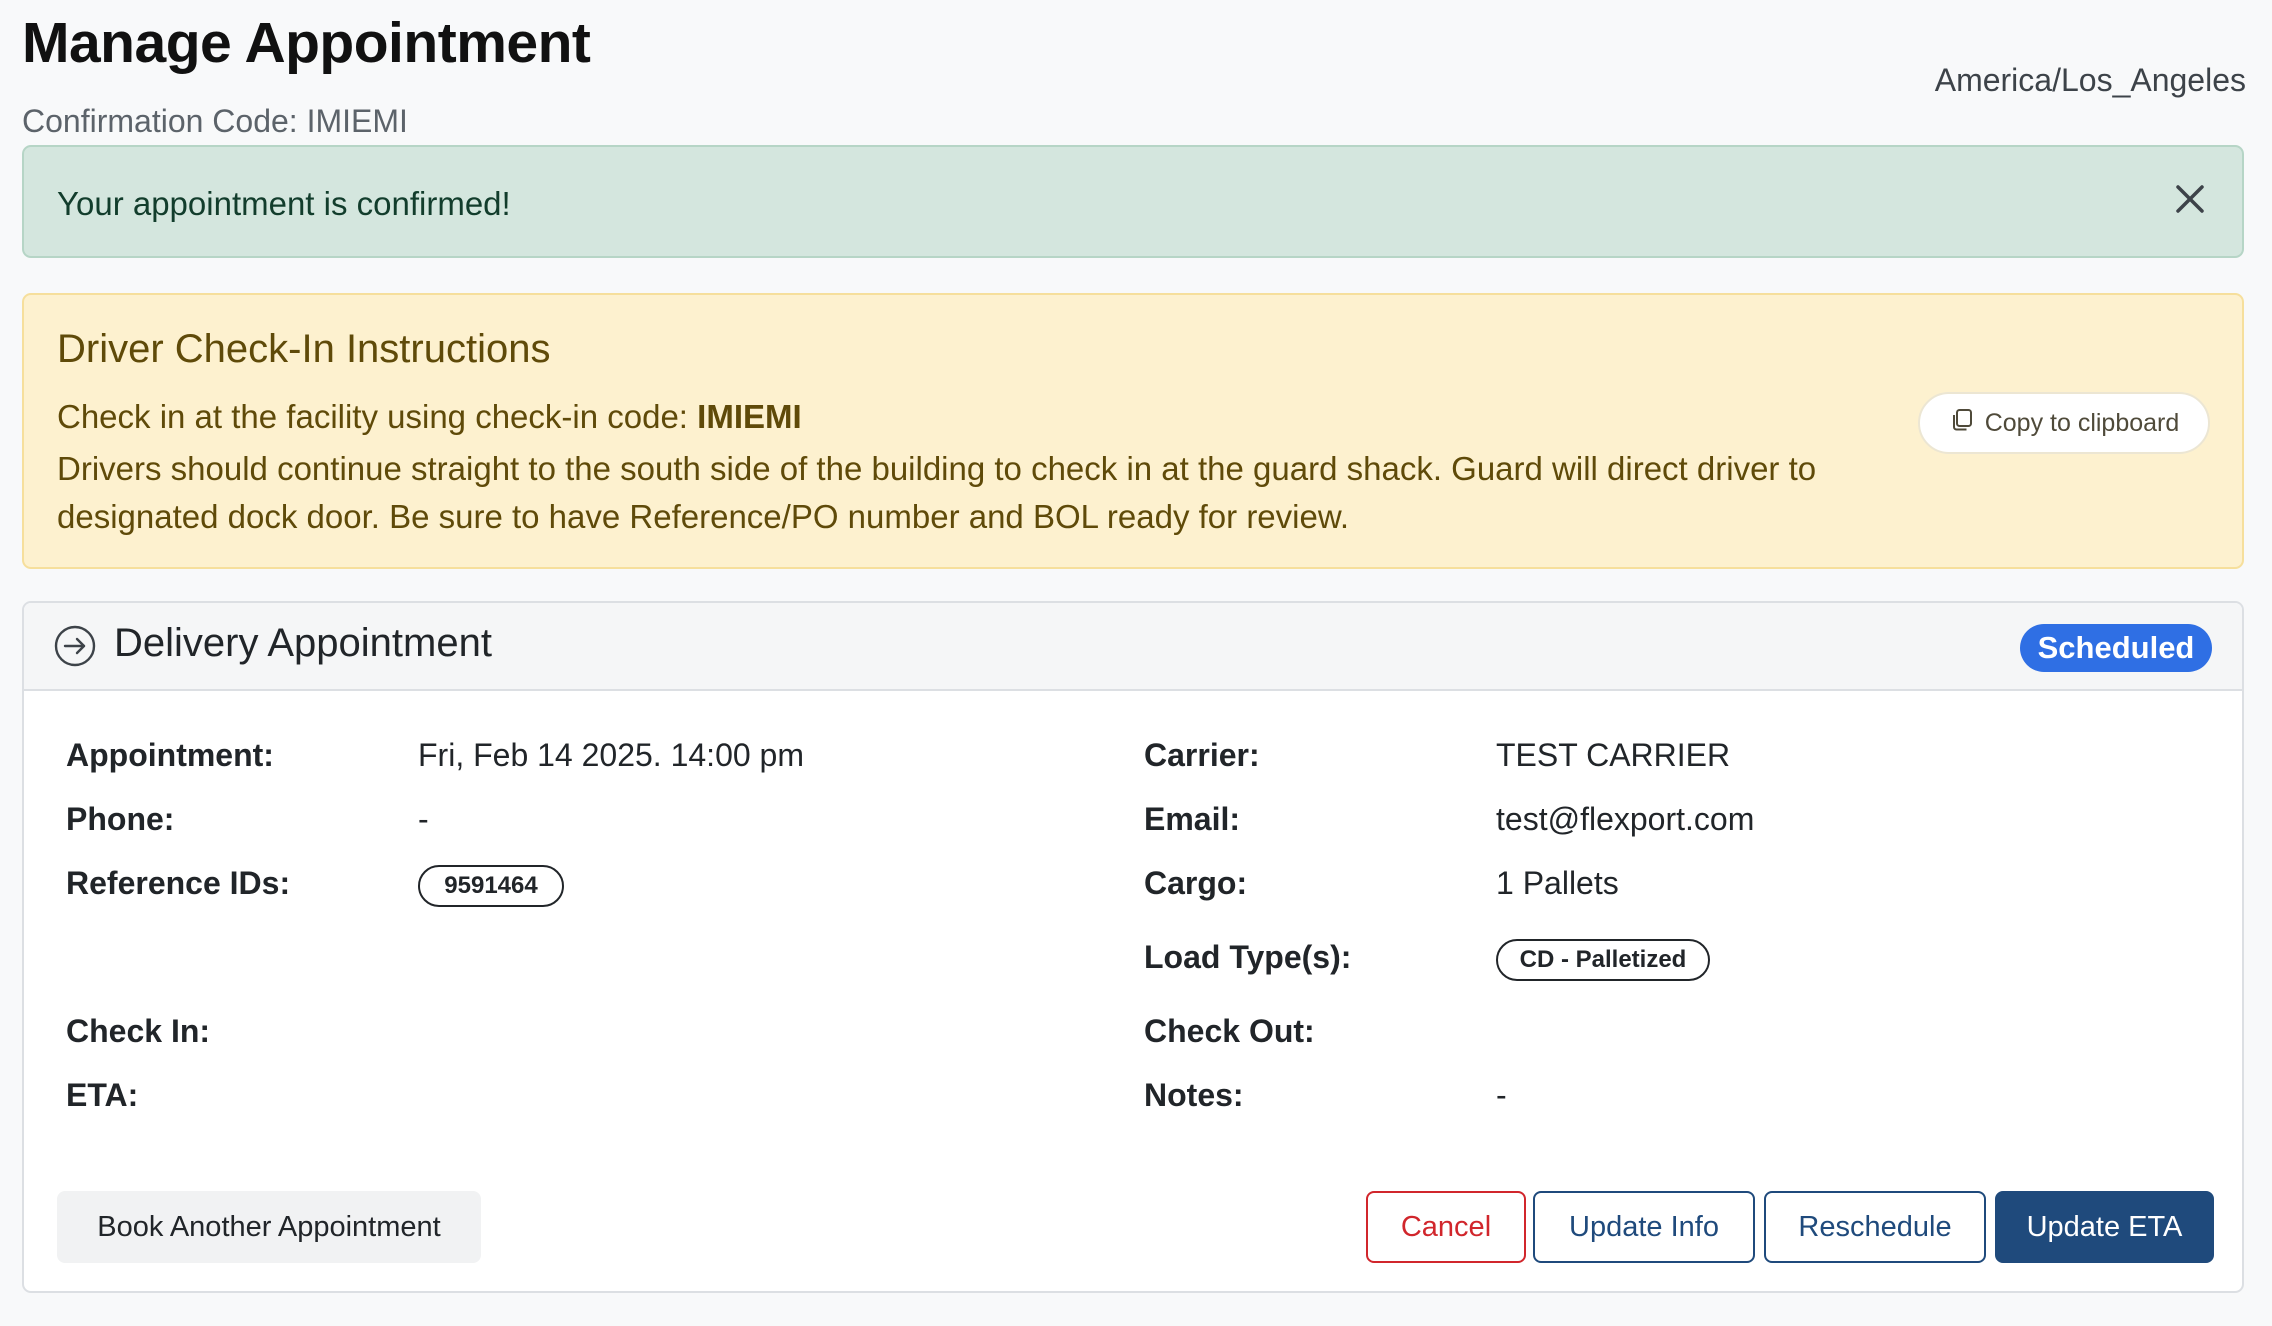  I want to click on success-alert: Your appointment is confirmed!, so click(1133, 201).